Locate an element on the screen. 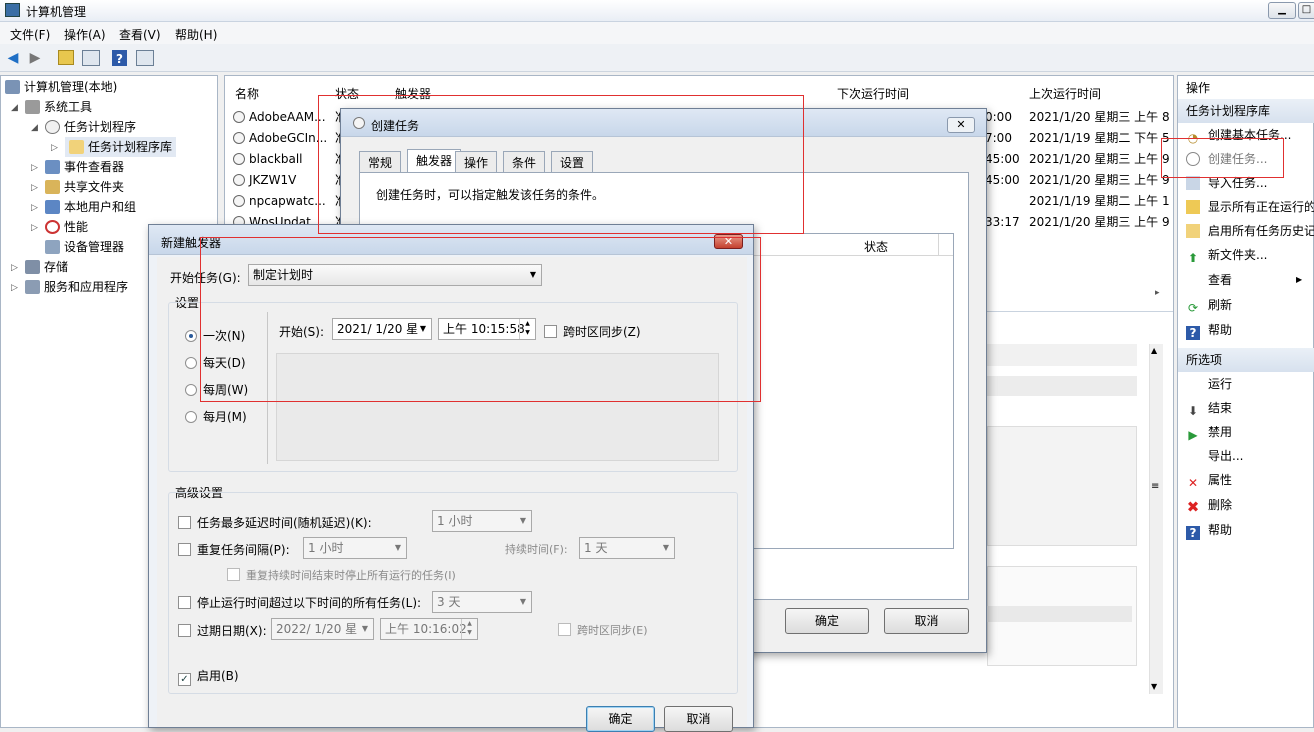 The height and width of the screenshot is (732, 1314). tree-system-tools: 系统工具 is located at coordinates (58, 107).